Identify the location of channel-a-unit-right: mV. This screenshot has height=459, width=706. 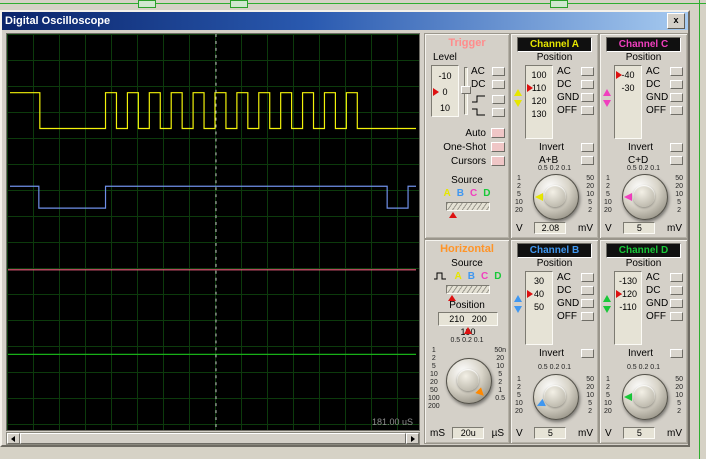
(585, 228).